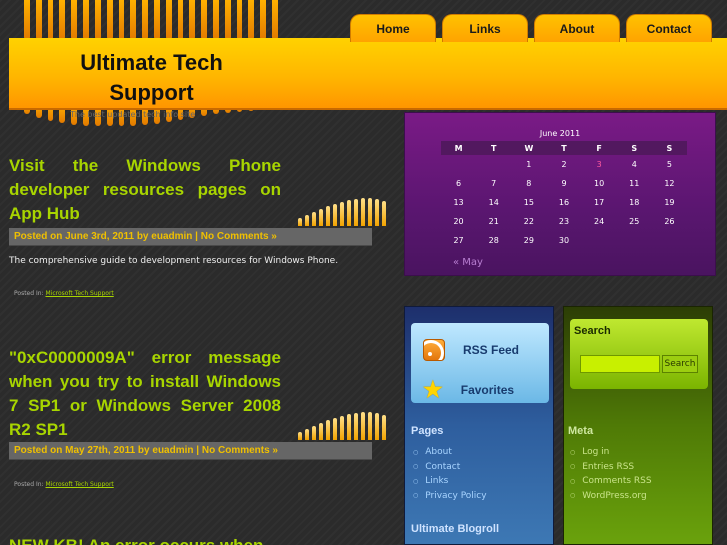  I want to click on nav-tab-home: Home, so click(393, 28).